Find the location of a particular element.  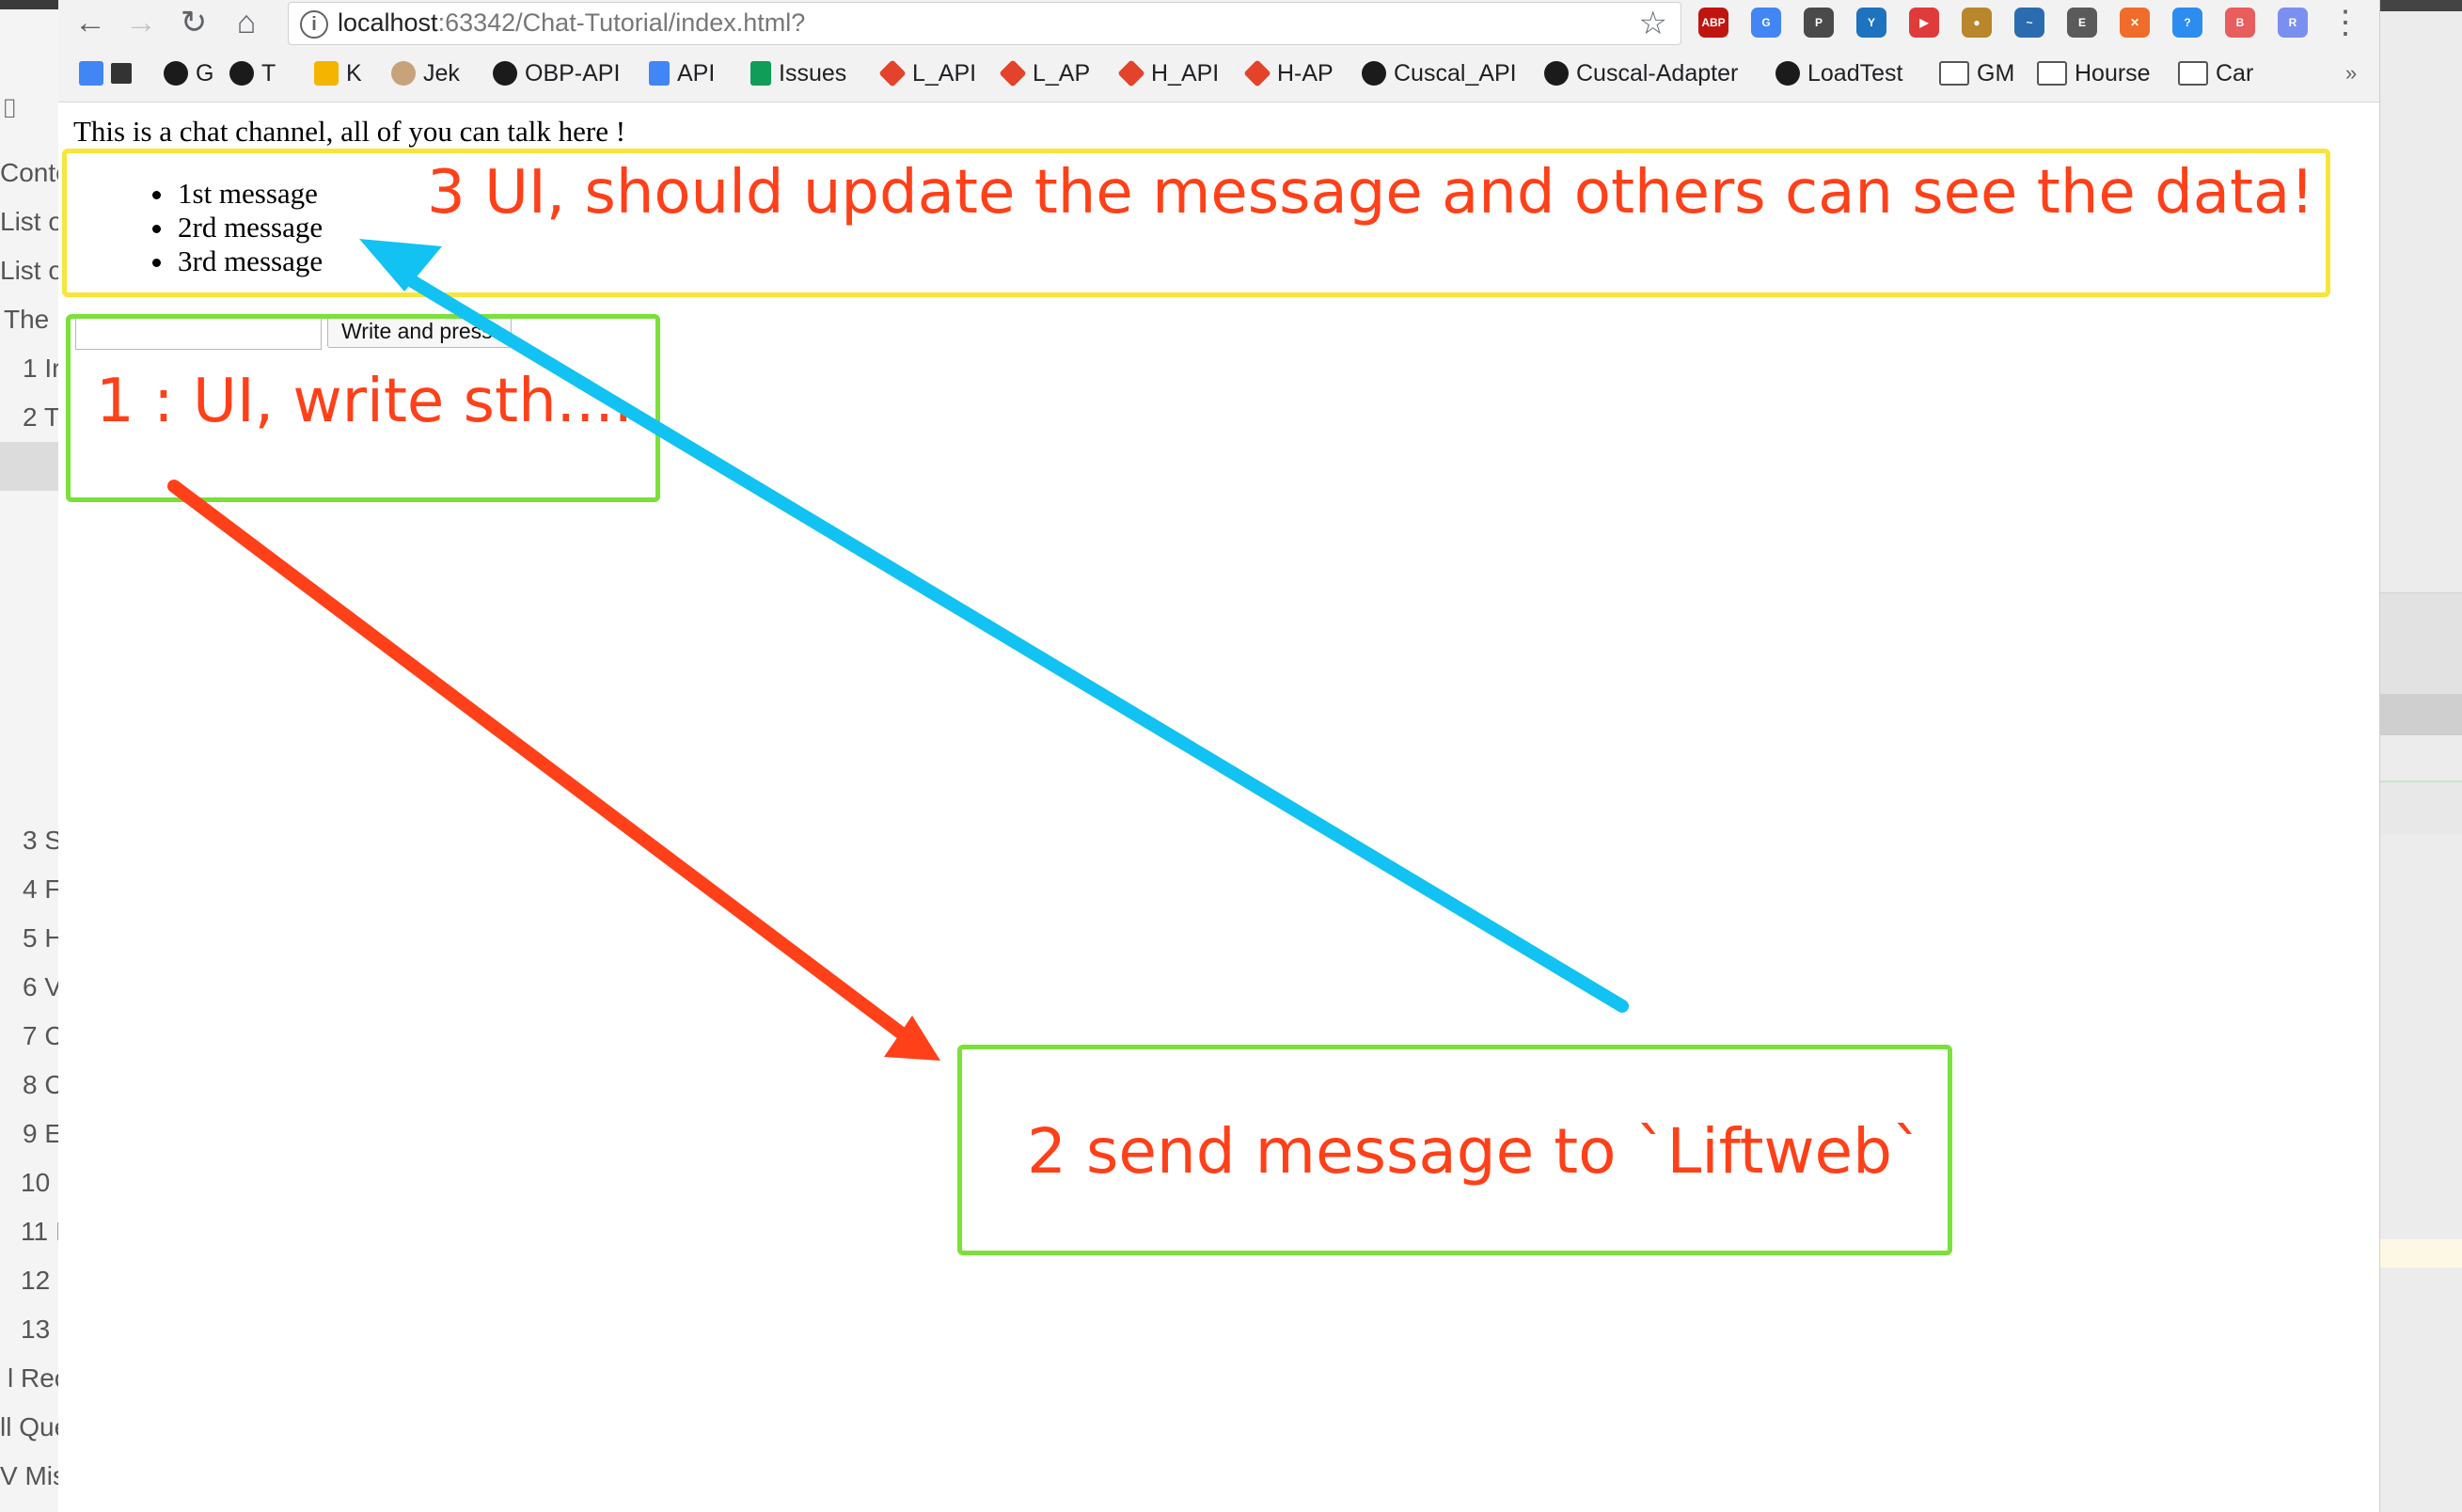

red-arrow is located at coordinates (553, 771).